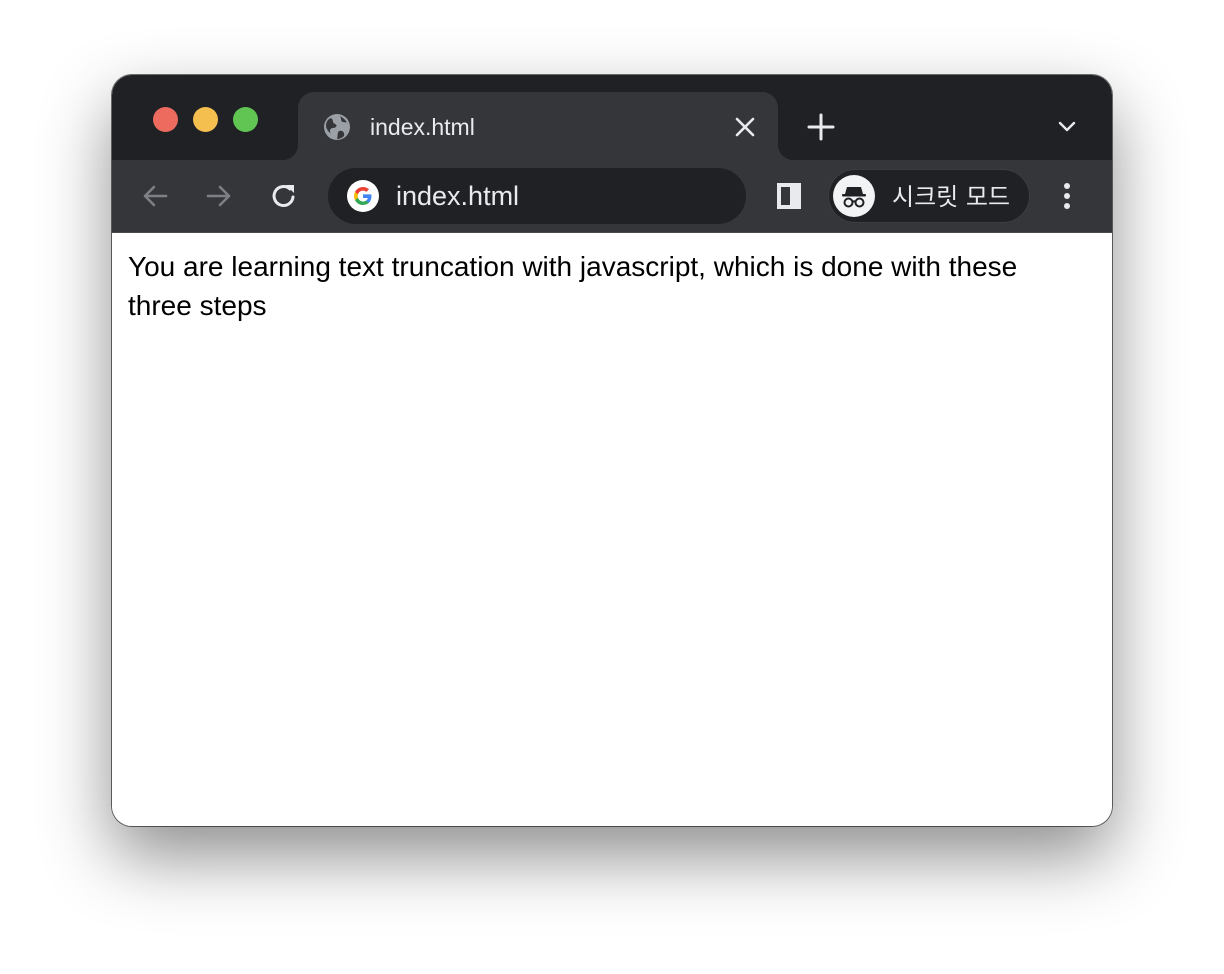 The width and height of the screenshot is (1224, 974). What do you see at coordinates (422, 127) in the screenshot?
I see `tab-title: index.html` at bounding box center [422, 127].